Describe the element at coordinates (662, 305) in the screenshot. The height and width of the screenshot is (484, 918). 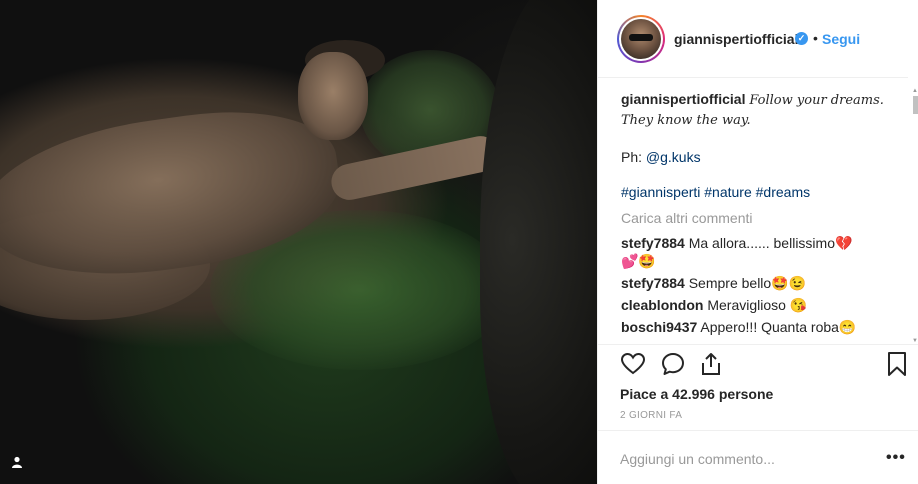
I see `comment-username: cleablondon` at that location.